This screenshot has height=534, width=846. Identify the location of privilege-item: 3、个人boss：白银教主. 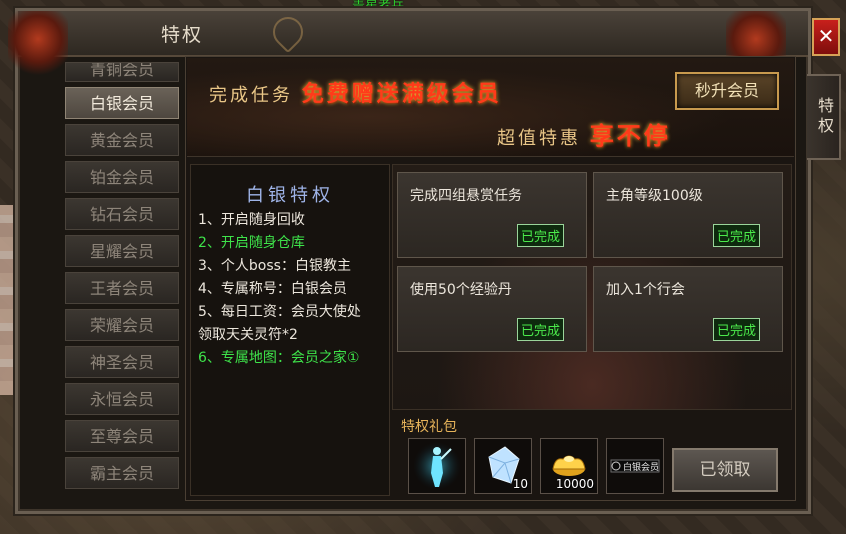
(274, 266).